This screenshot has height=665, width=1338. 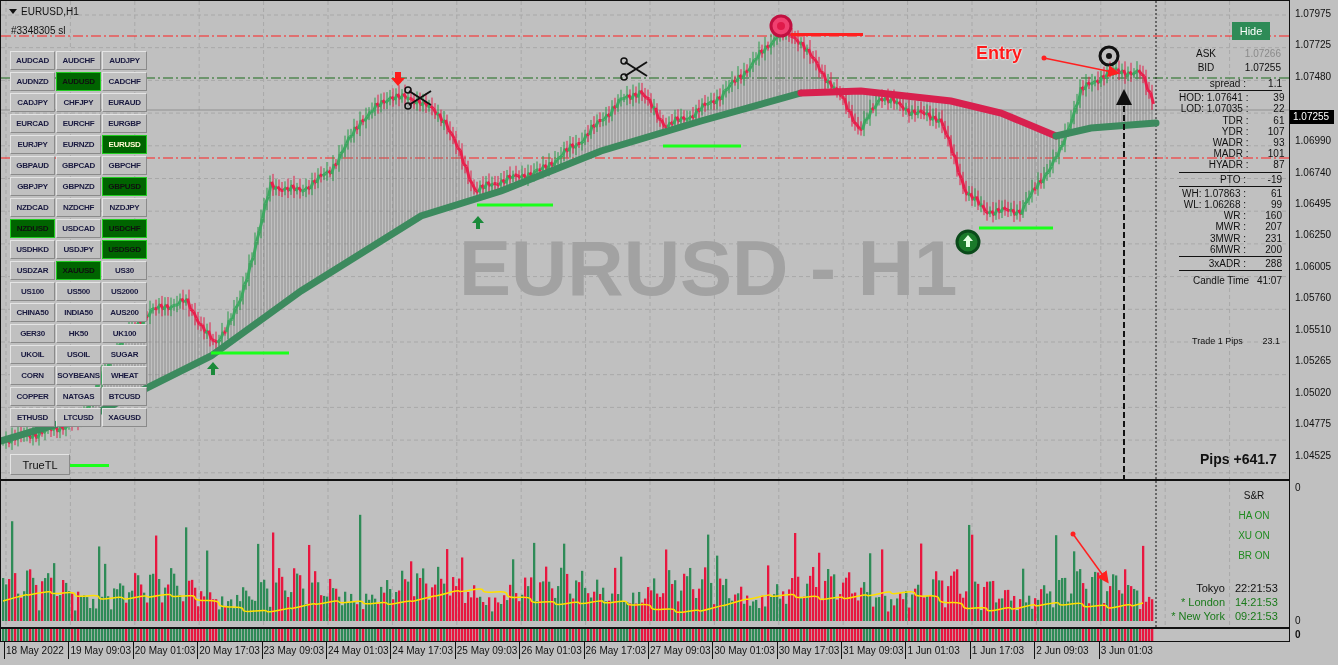 What do you see at coordinates (1278, 143) in the screenshot?
I see `stat-value: 93` at bounding box center [1278, 143].